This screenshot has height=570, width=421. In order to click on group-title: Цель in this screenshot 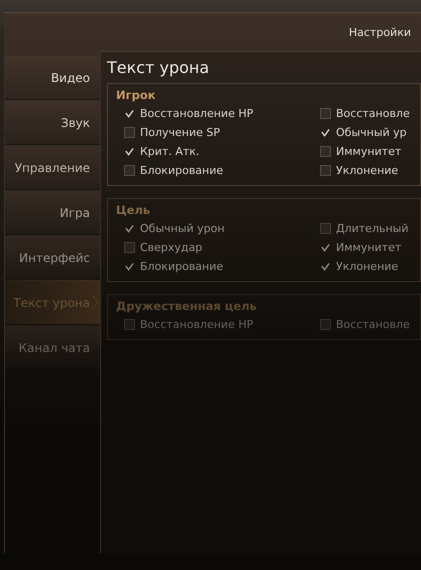, I will do `click(134, 210)`.